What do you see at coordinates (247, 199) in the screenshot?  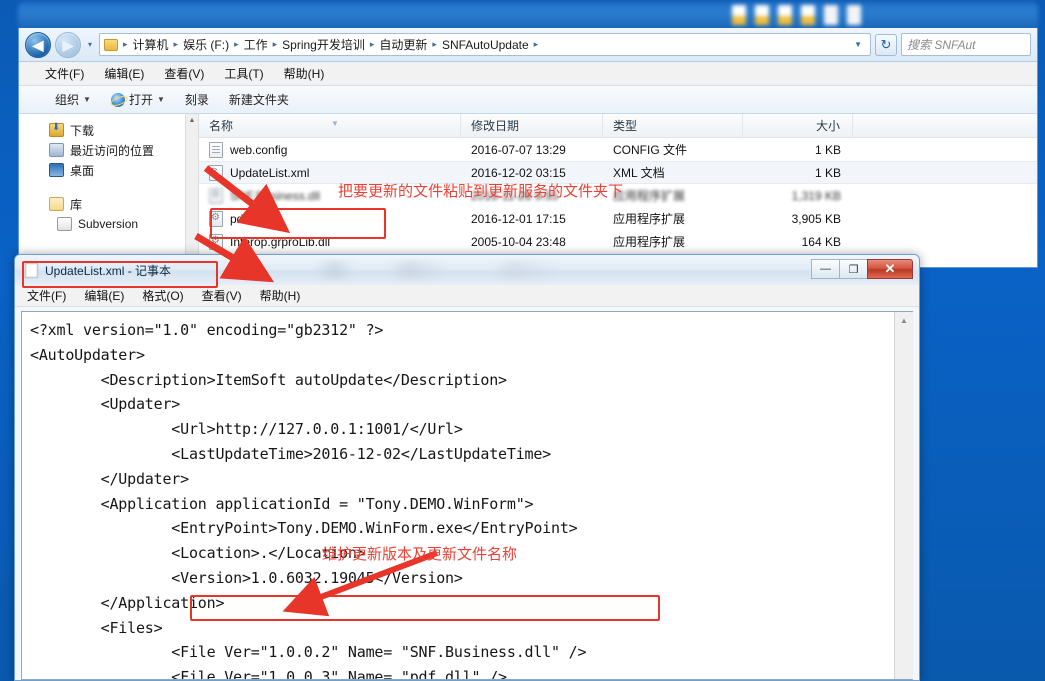 I see `arrow-to-pdf-dll` at bounding box center [247, 199].